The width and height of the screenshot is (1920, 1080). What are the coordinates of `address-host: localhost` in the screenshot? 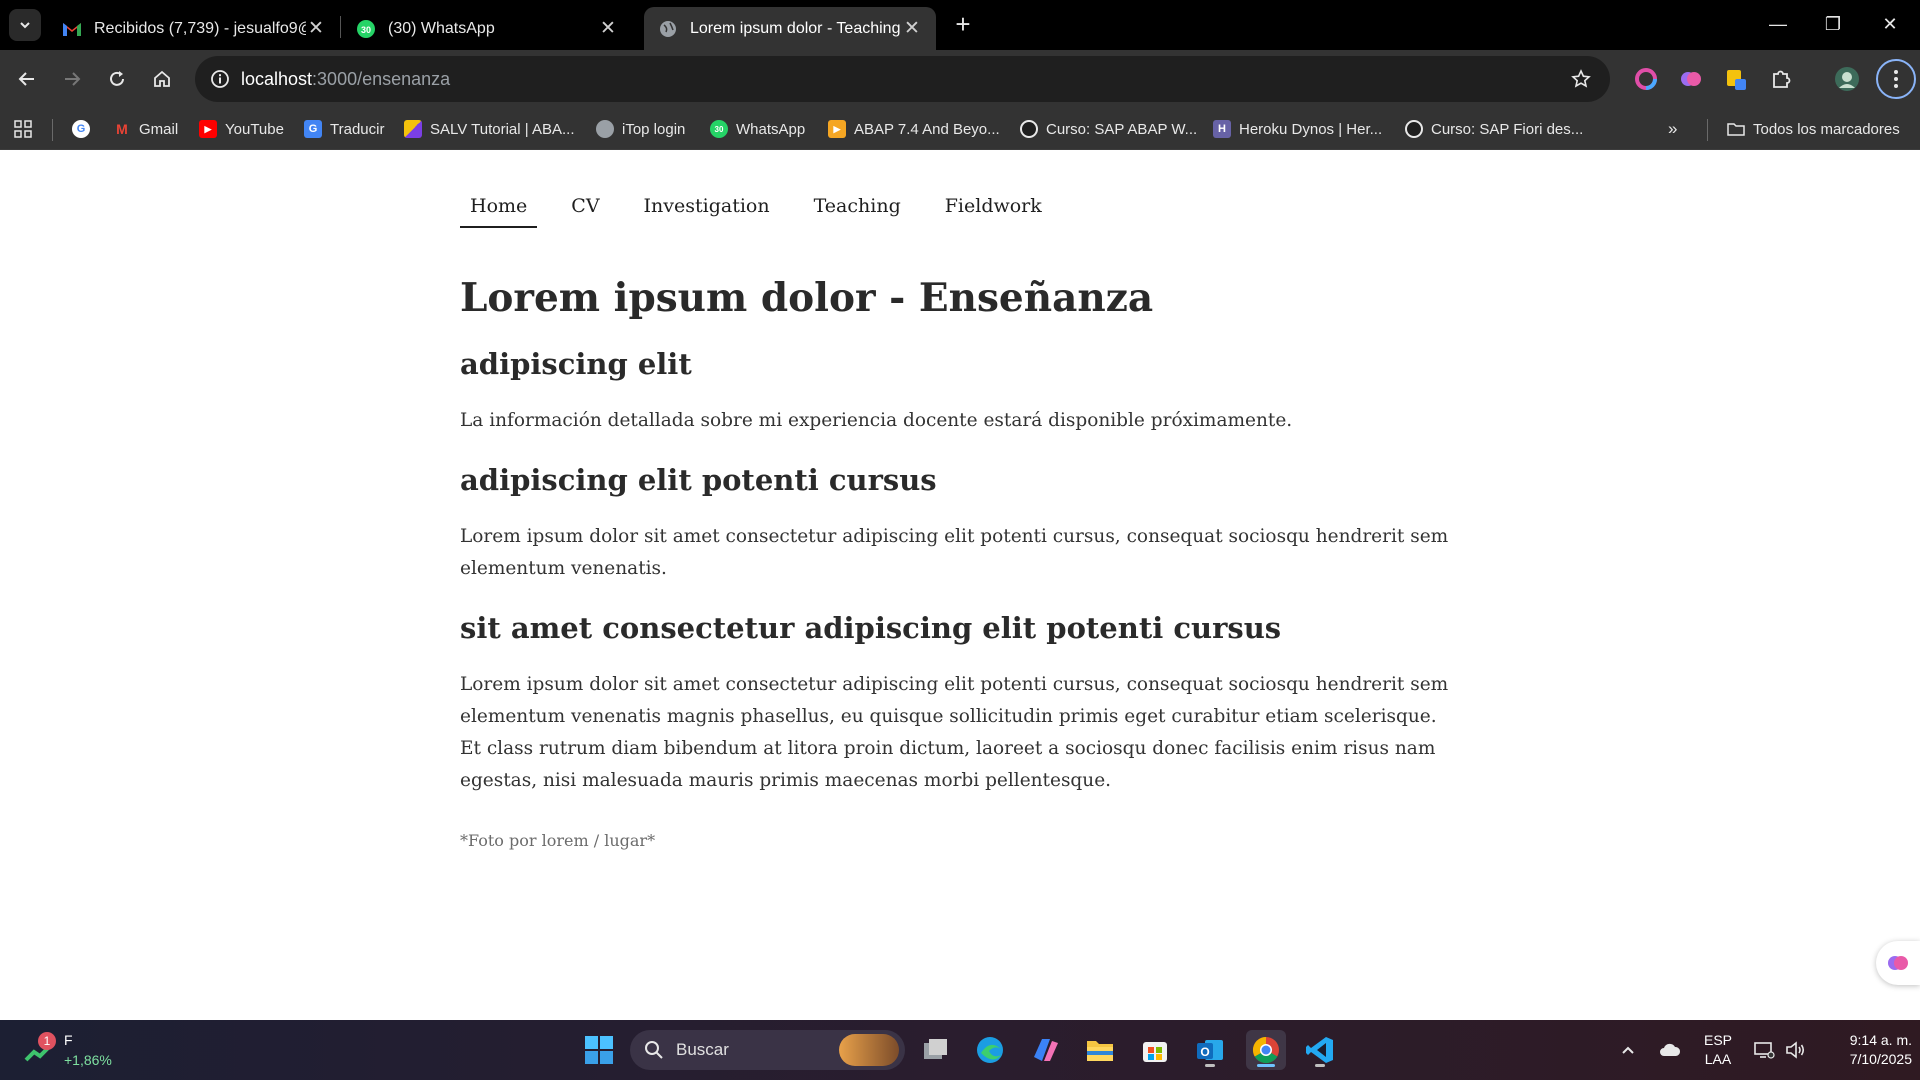 It's located at (277, 79).